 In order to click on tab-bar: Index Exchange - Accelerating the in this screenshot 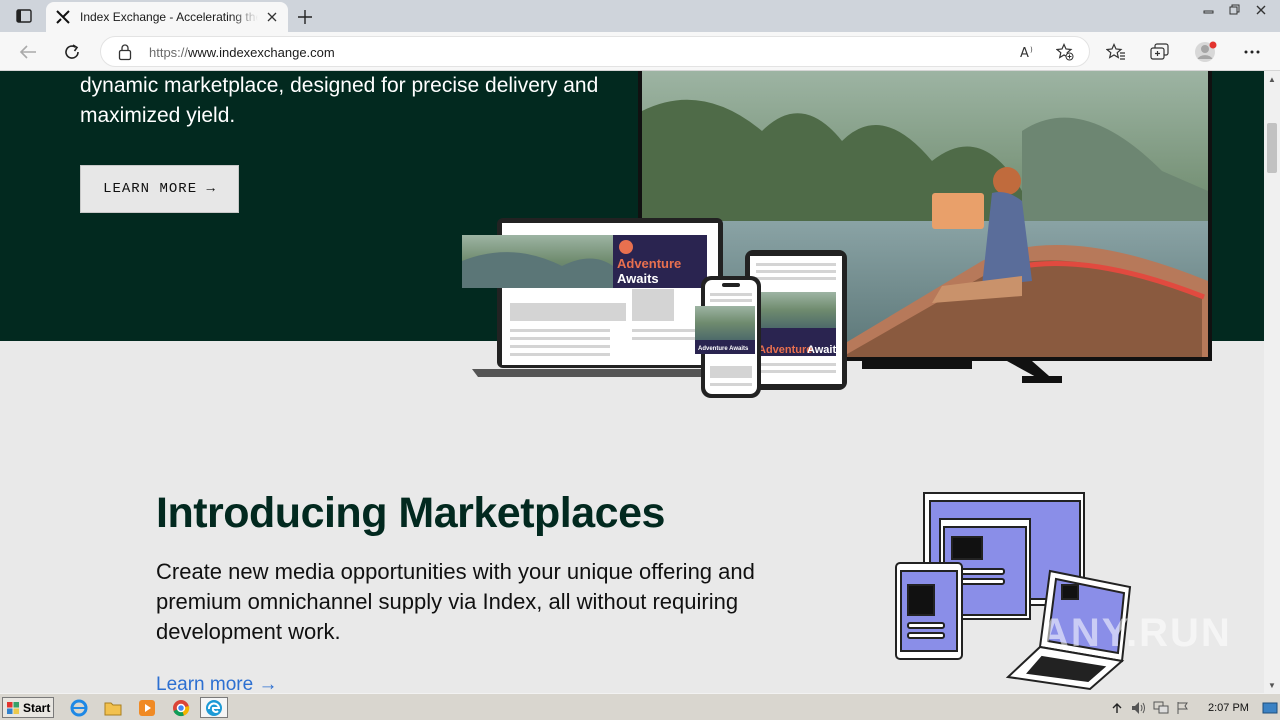, I will do `click(640, 16)`.